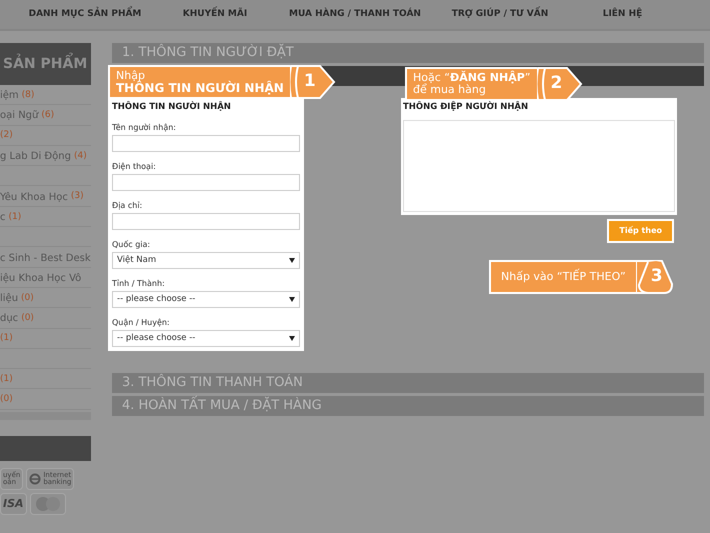 This screenshot has width=710, height=533. What do you see at coordinates (563, 277) in the screenshot?
I see `callout-text: Nhấp vào “TIẾP THEO”` at bounding box center [563, 277].